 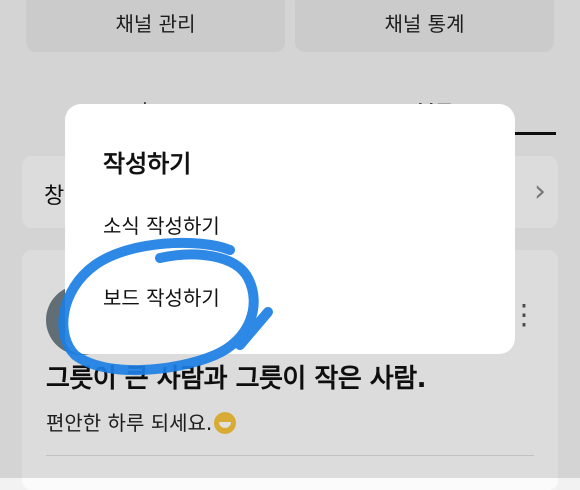 What do you see at coordinates (147, 164) in the screenshot?
I see `dialog-title: 작성하기` at bounding box center [147, 164].